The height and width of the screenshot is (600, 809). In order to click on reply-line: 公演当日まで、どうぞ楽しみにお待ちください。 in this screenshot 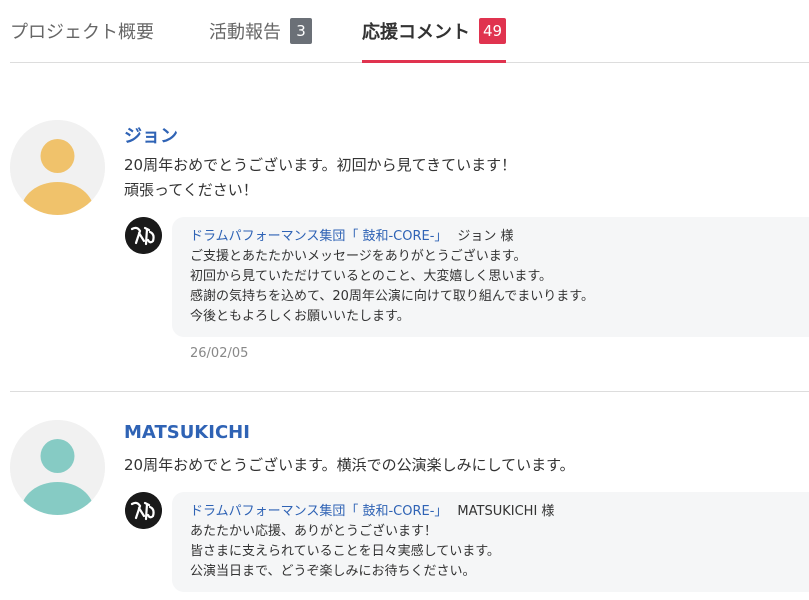, I will do `click(333, 571)`.